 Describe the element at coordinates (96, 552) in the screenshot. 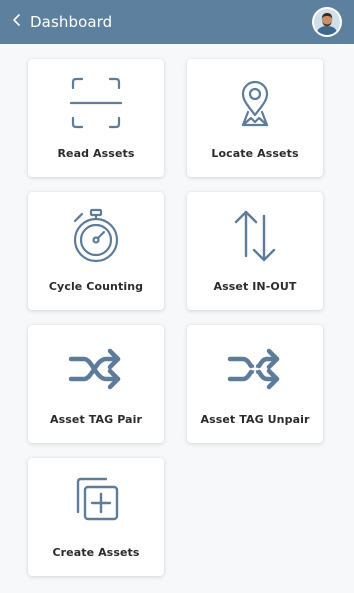

I see `card-label: Create Assets` at that location.